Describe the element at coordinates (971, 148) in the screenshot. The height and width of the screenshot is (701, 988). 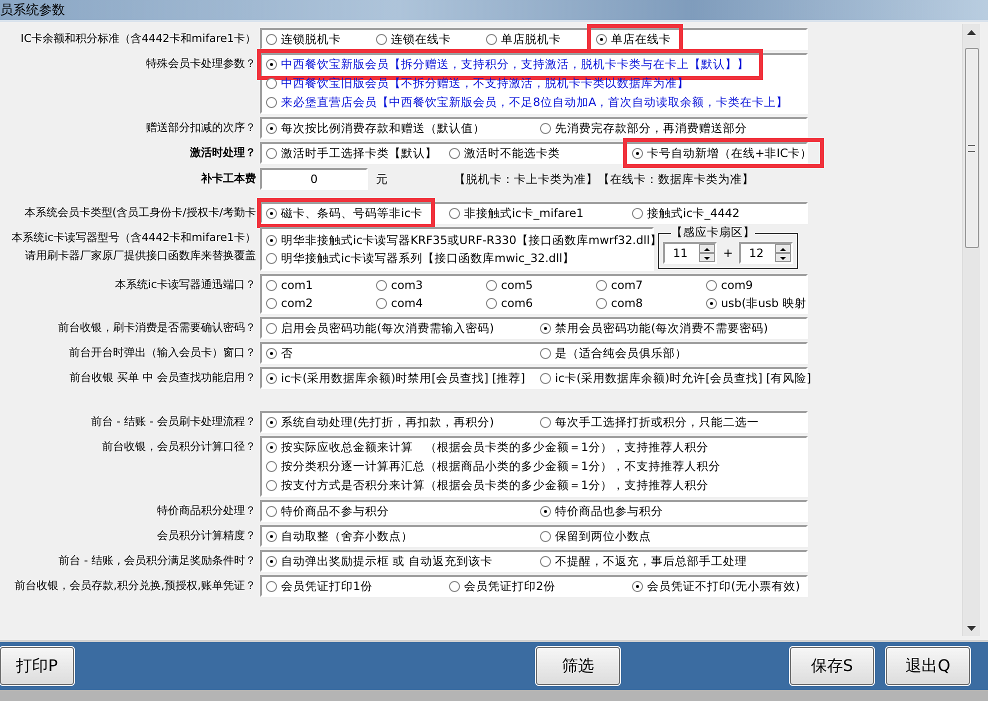
I see `scroll-thumb` at that location.